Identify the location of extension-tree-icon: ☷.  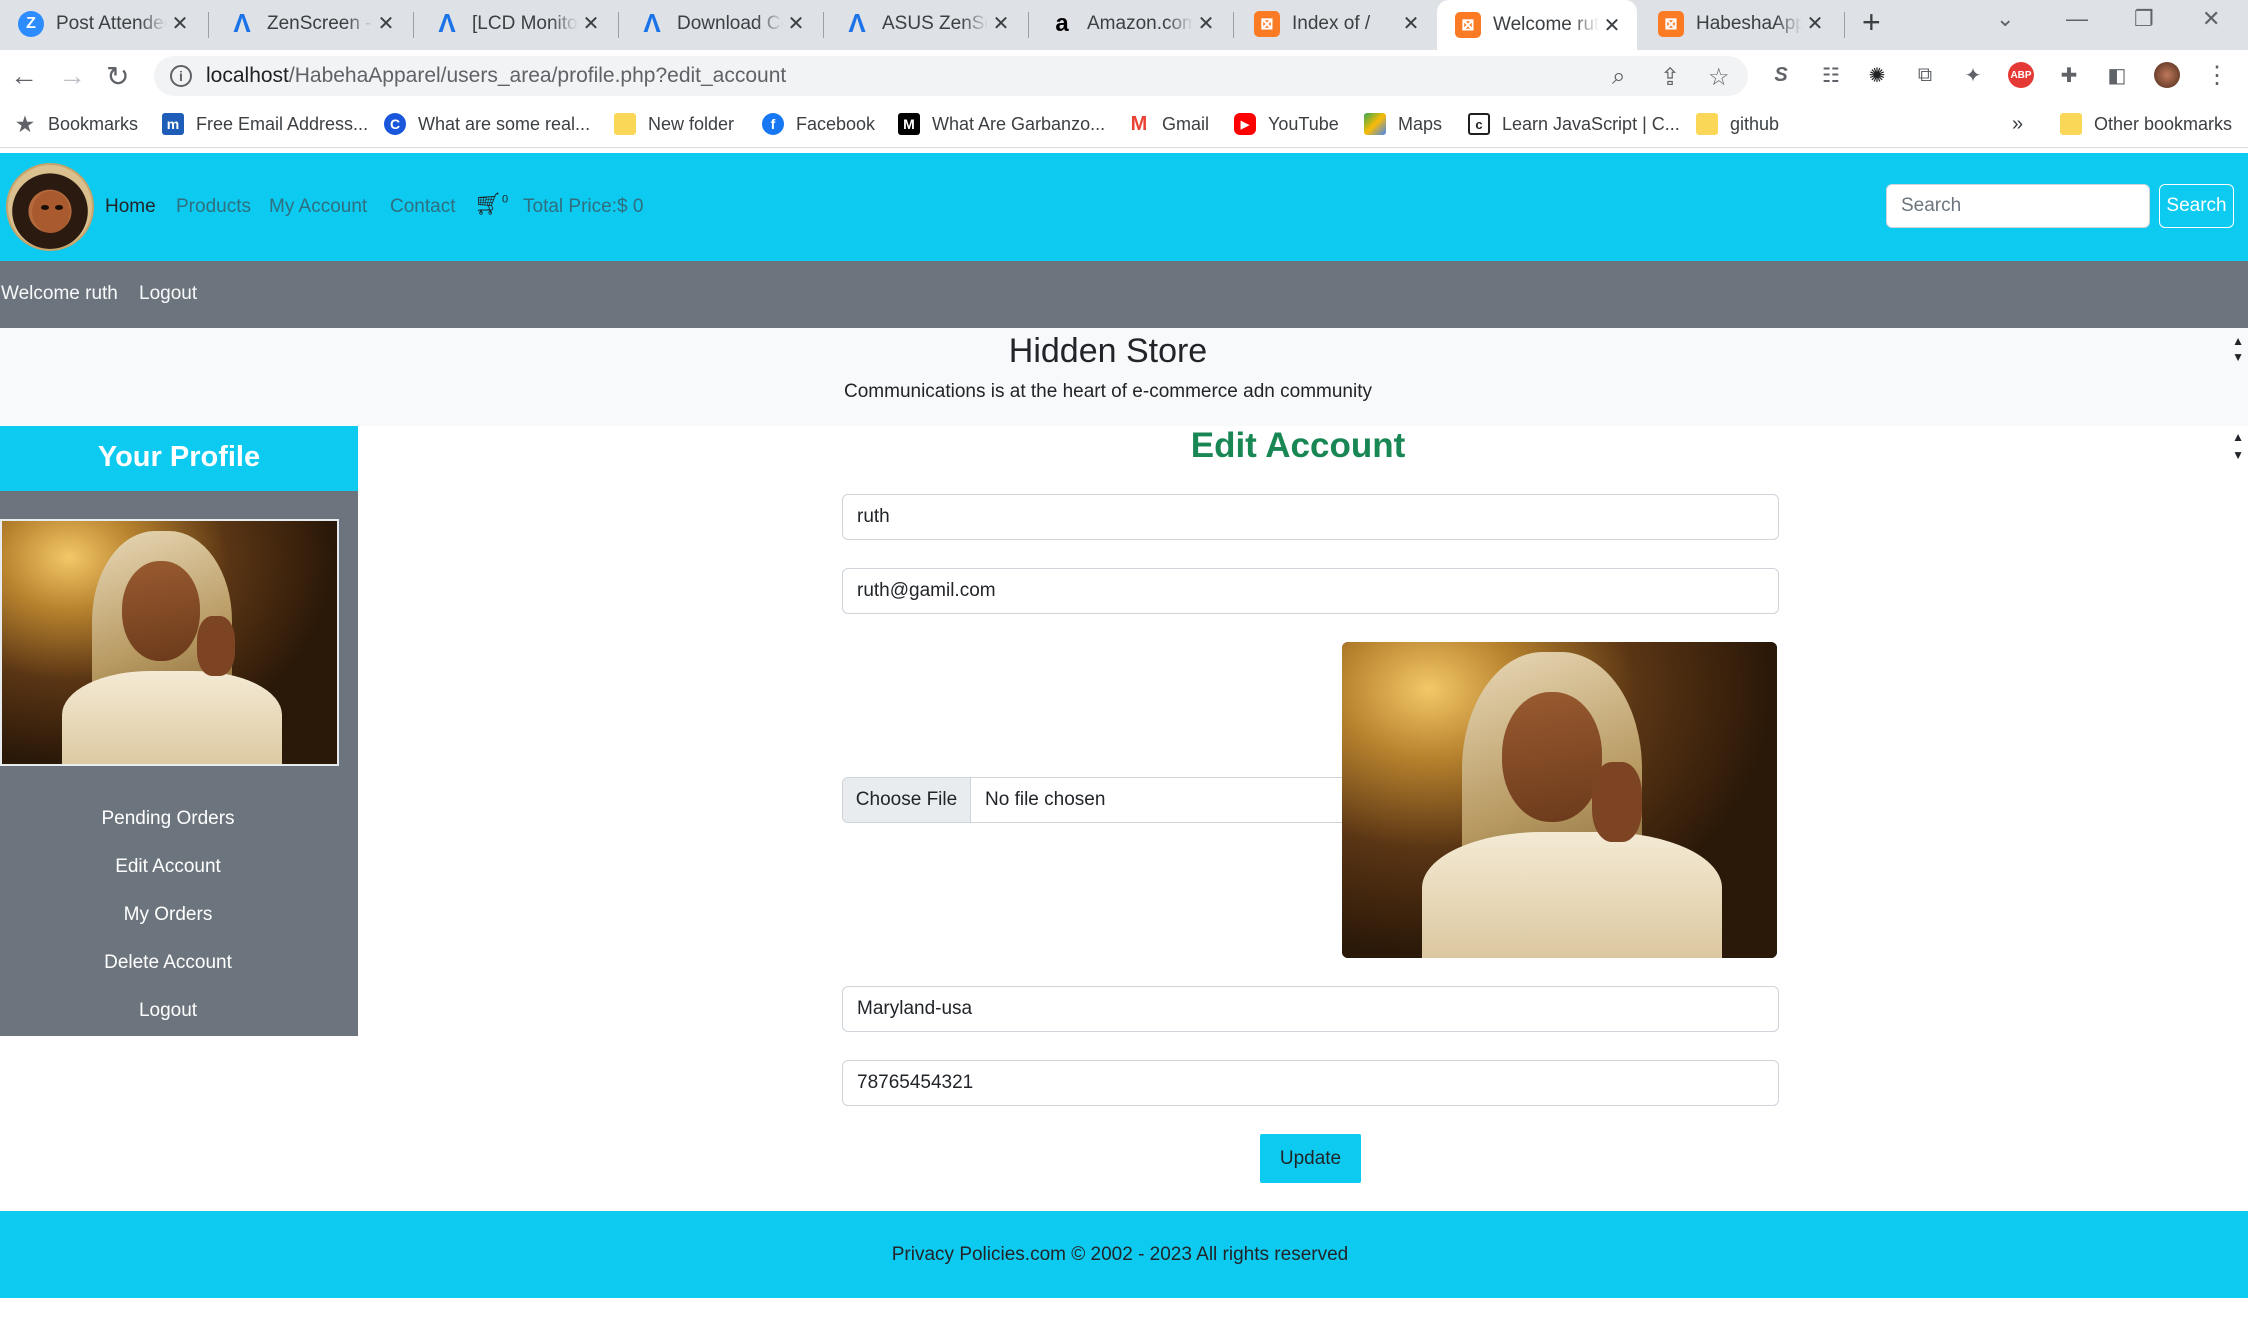
(1831, 75).